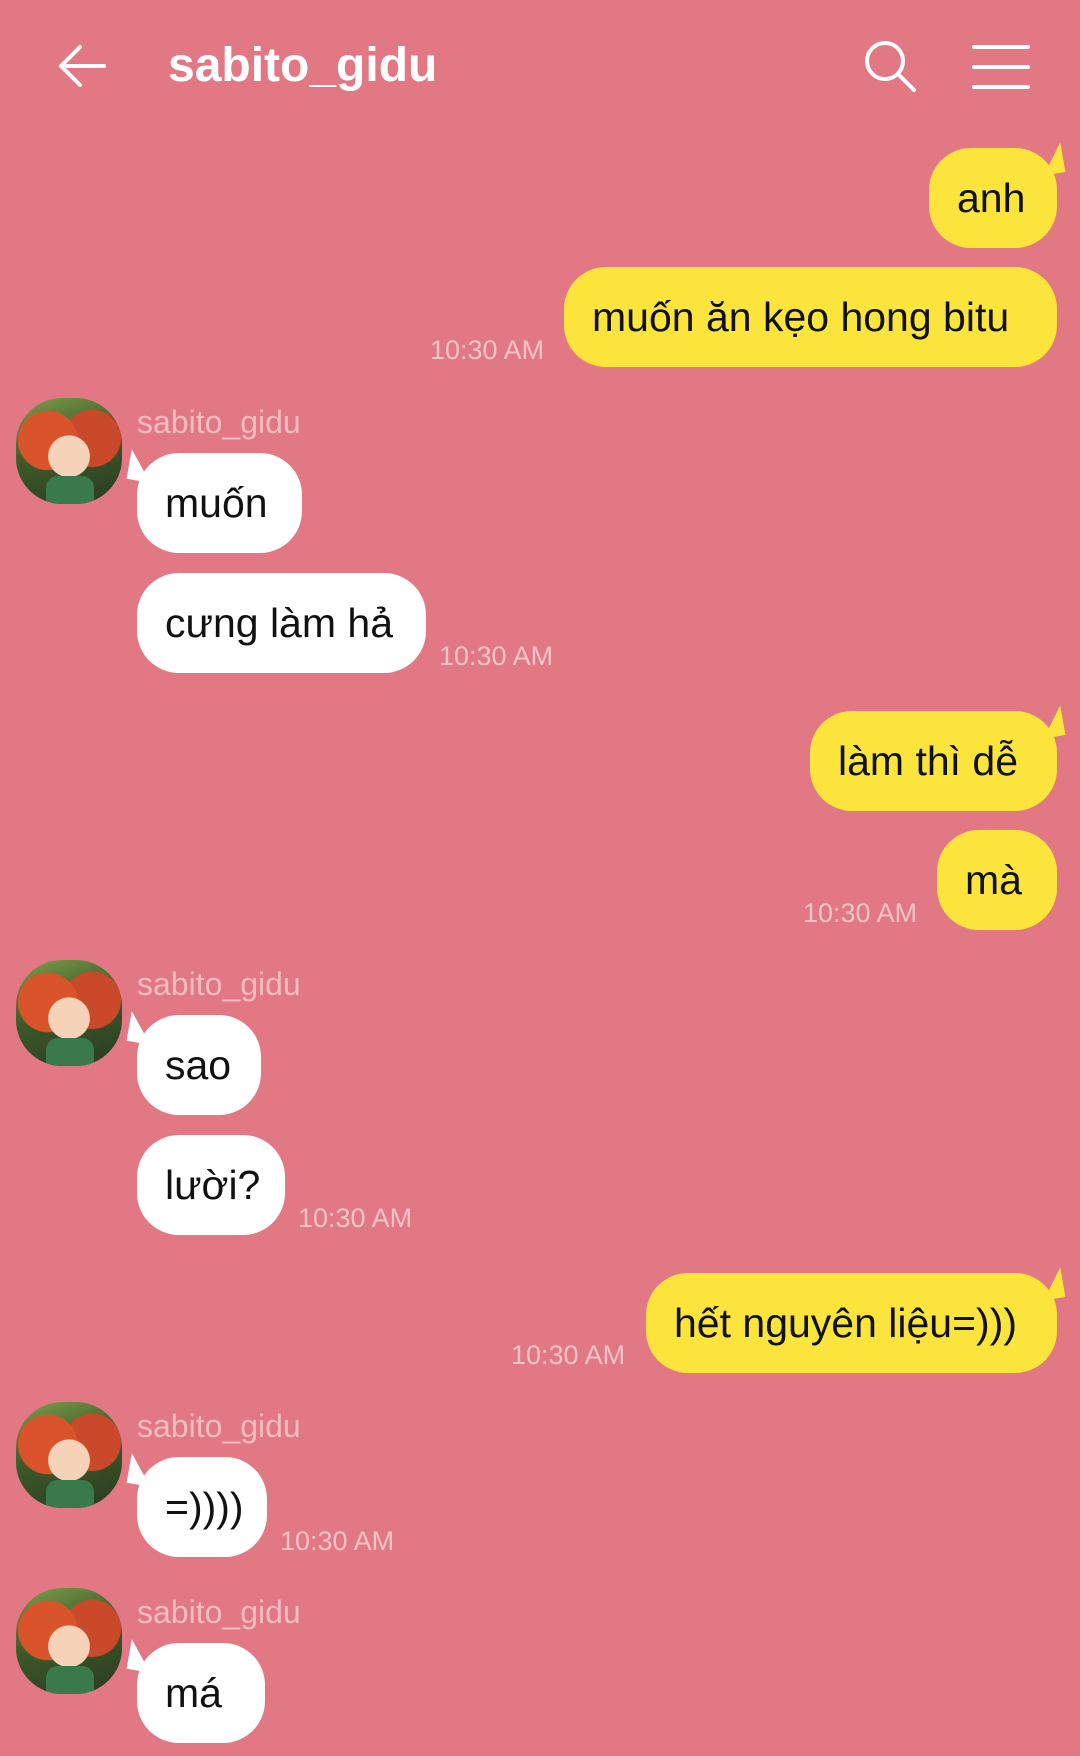  I want to click on message-text: muốn ăn kẹo hong bitu, so click(801, 317).